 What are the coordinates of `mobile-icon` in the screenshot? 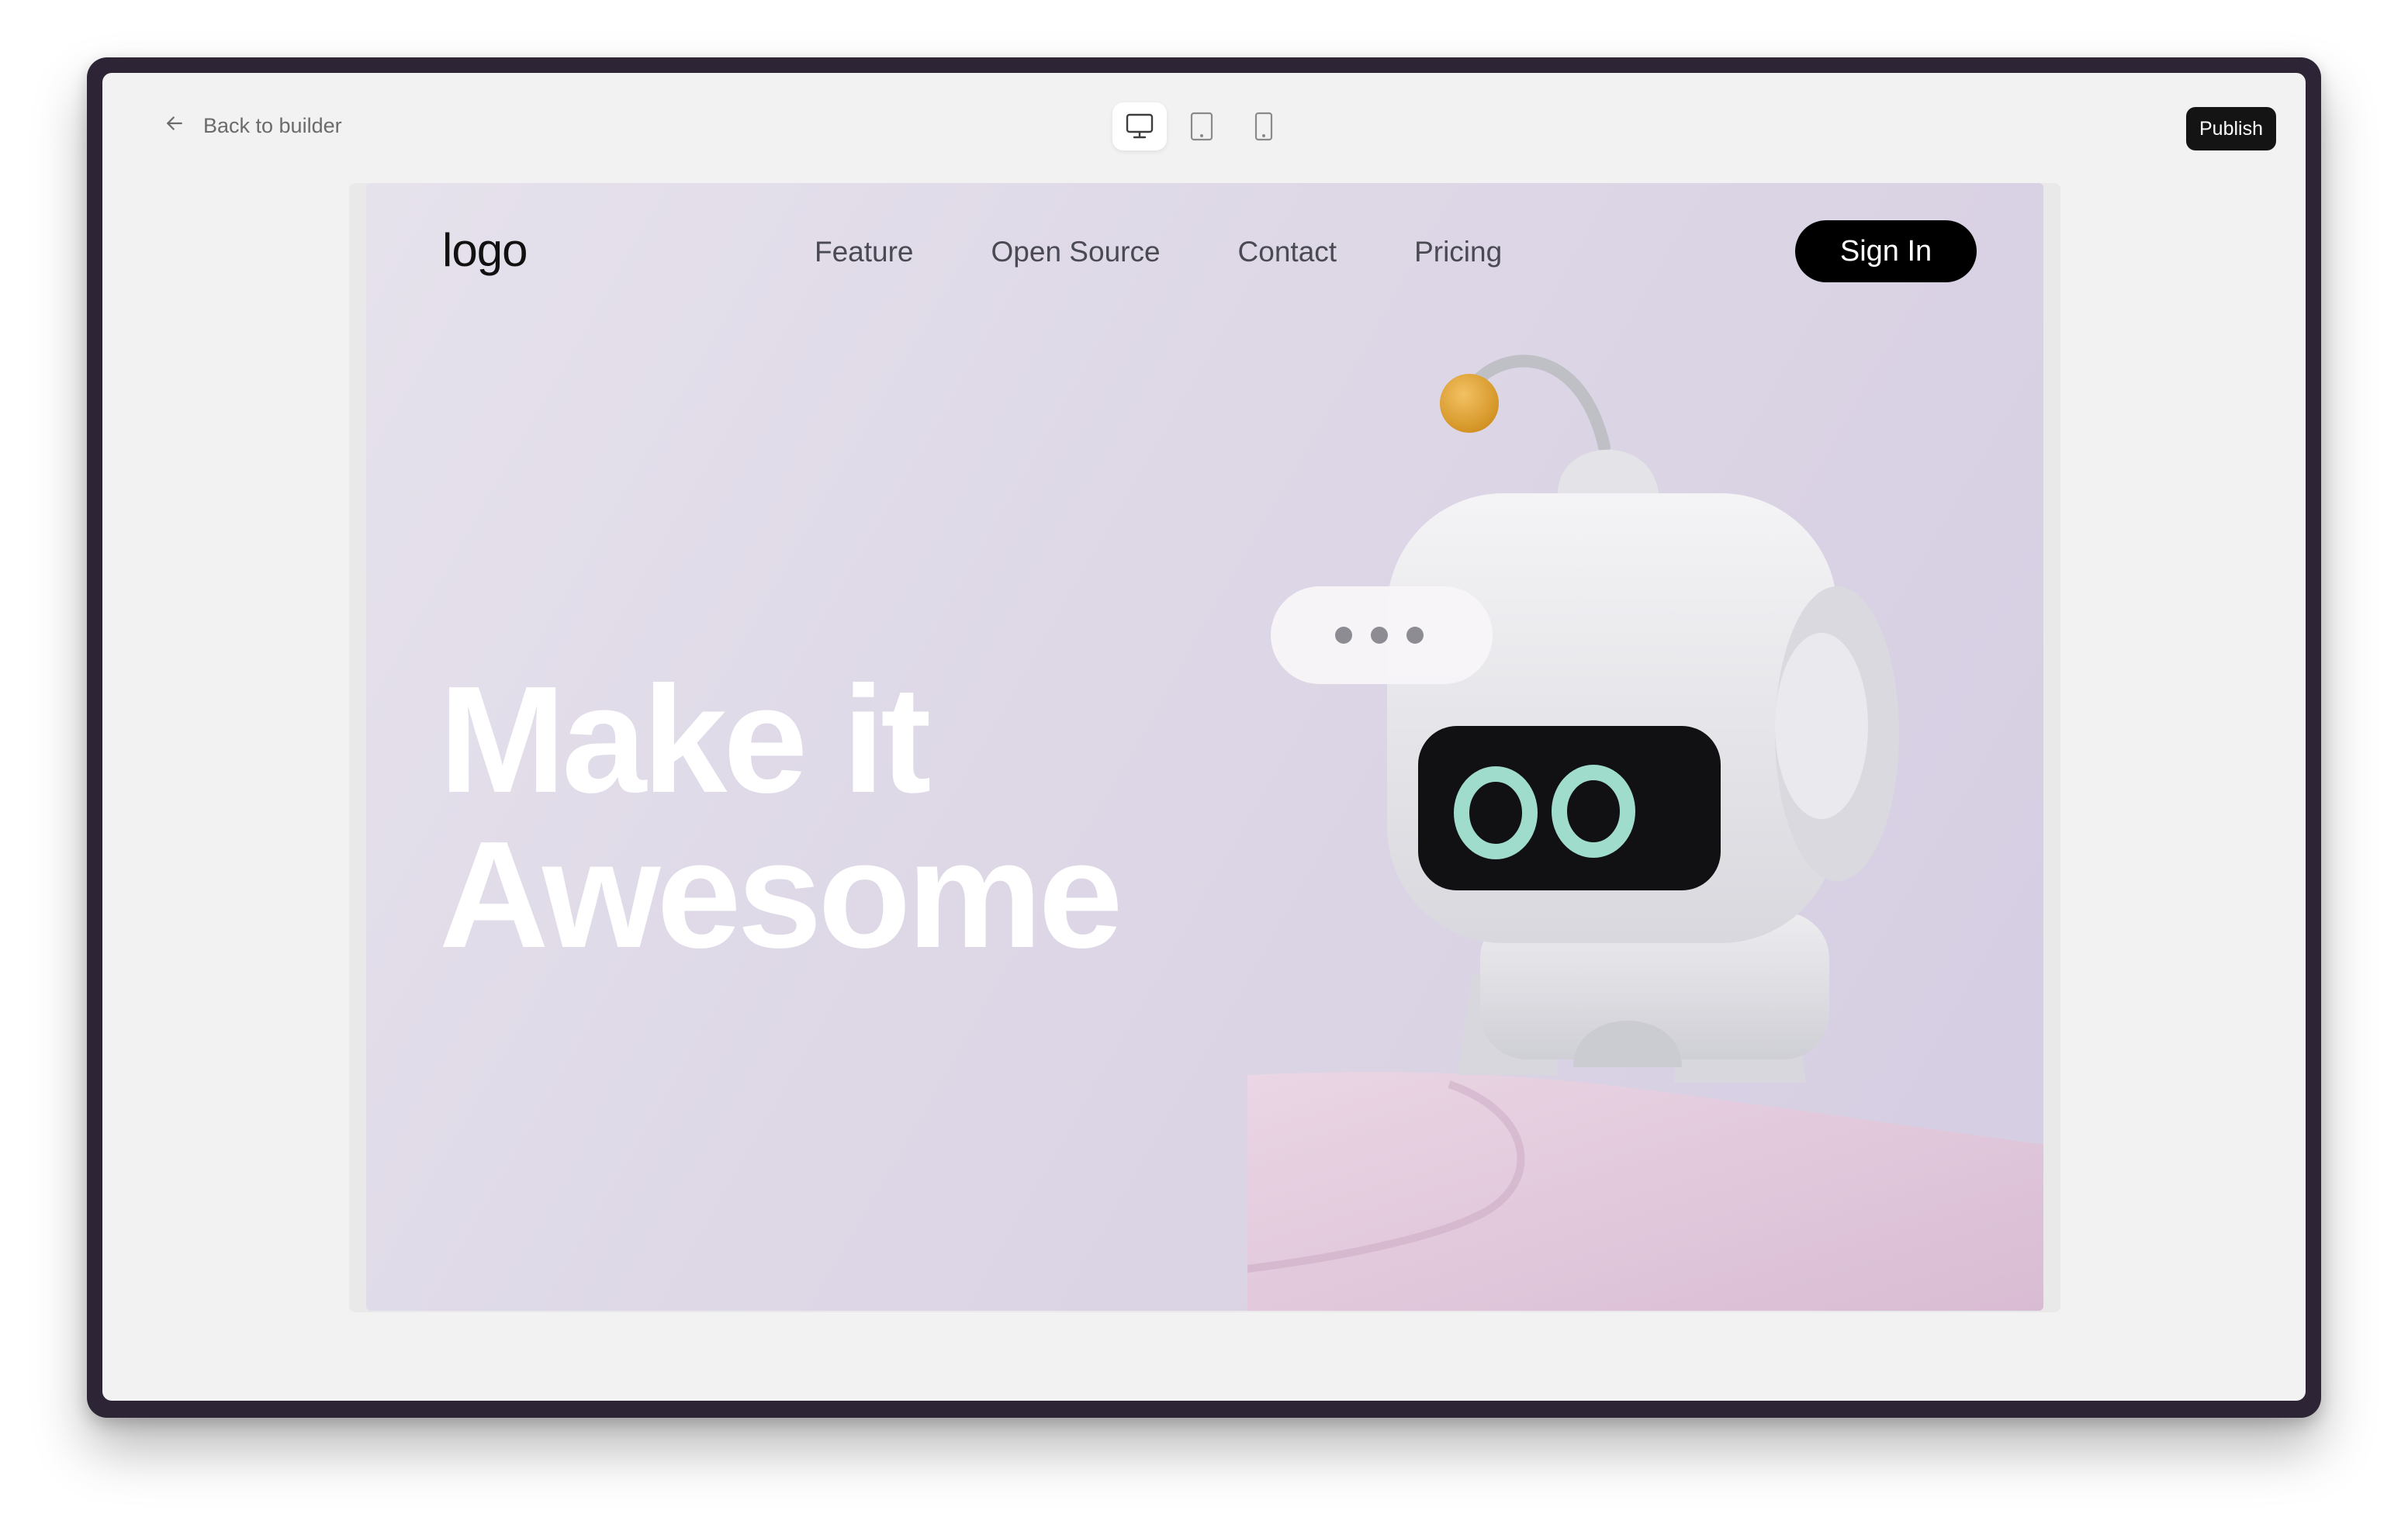 It's located at (1263, 126).